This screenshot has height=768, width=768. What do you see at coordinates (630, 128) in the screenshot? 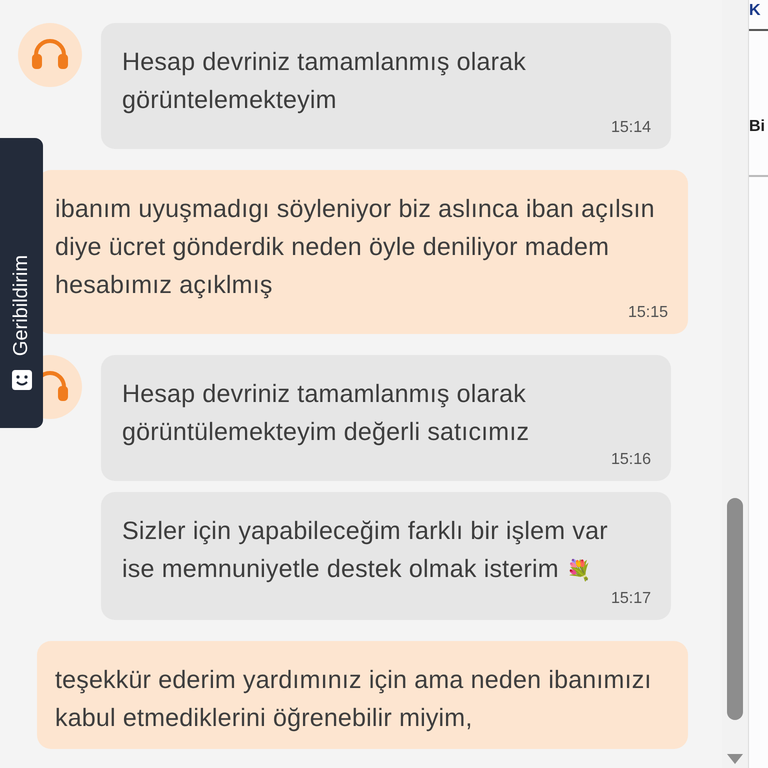
I see `message-time: 15:14` at bounding box center [630, 128].